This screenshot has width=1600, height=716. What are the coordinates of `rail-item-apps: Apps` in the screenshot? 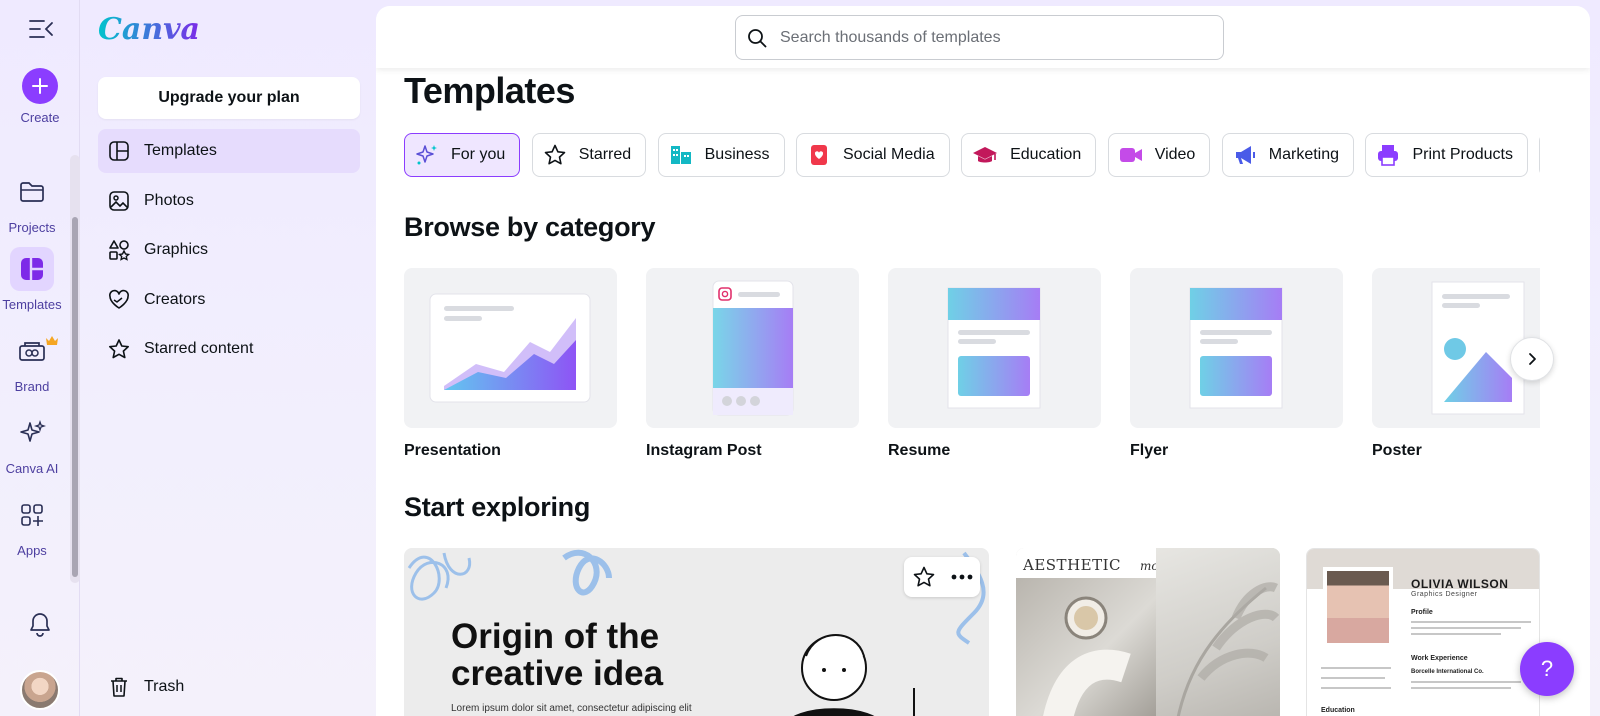 It's located at (32, 525).